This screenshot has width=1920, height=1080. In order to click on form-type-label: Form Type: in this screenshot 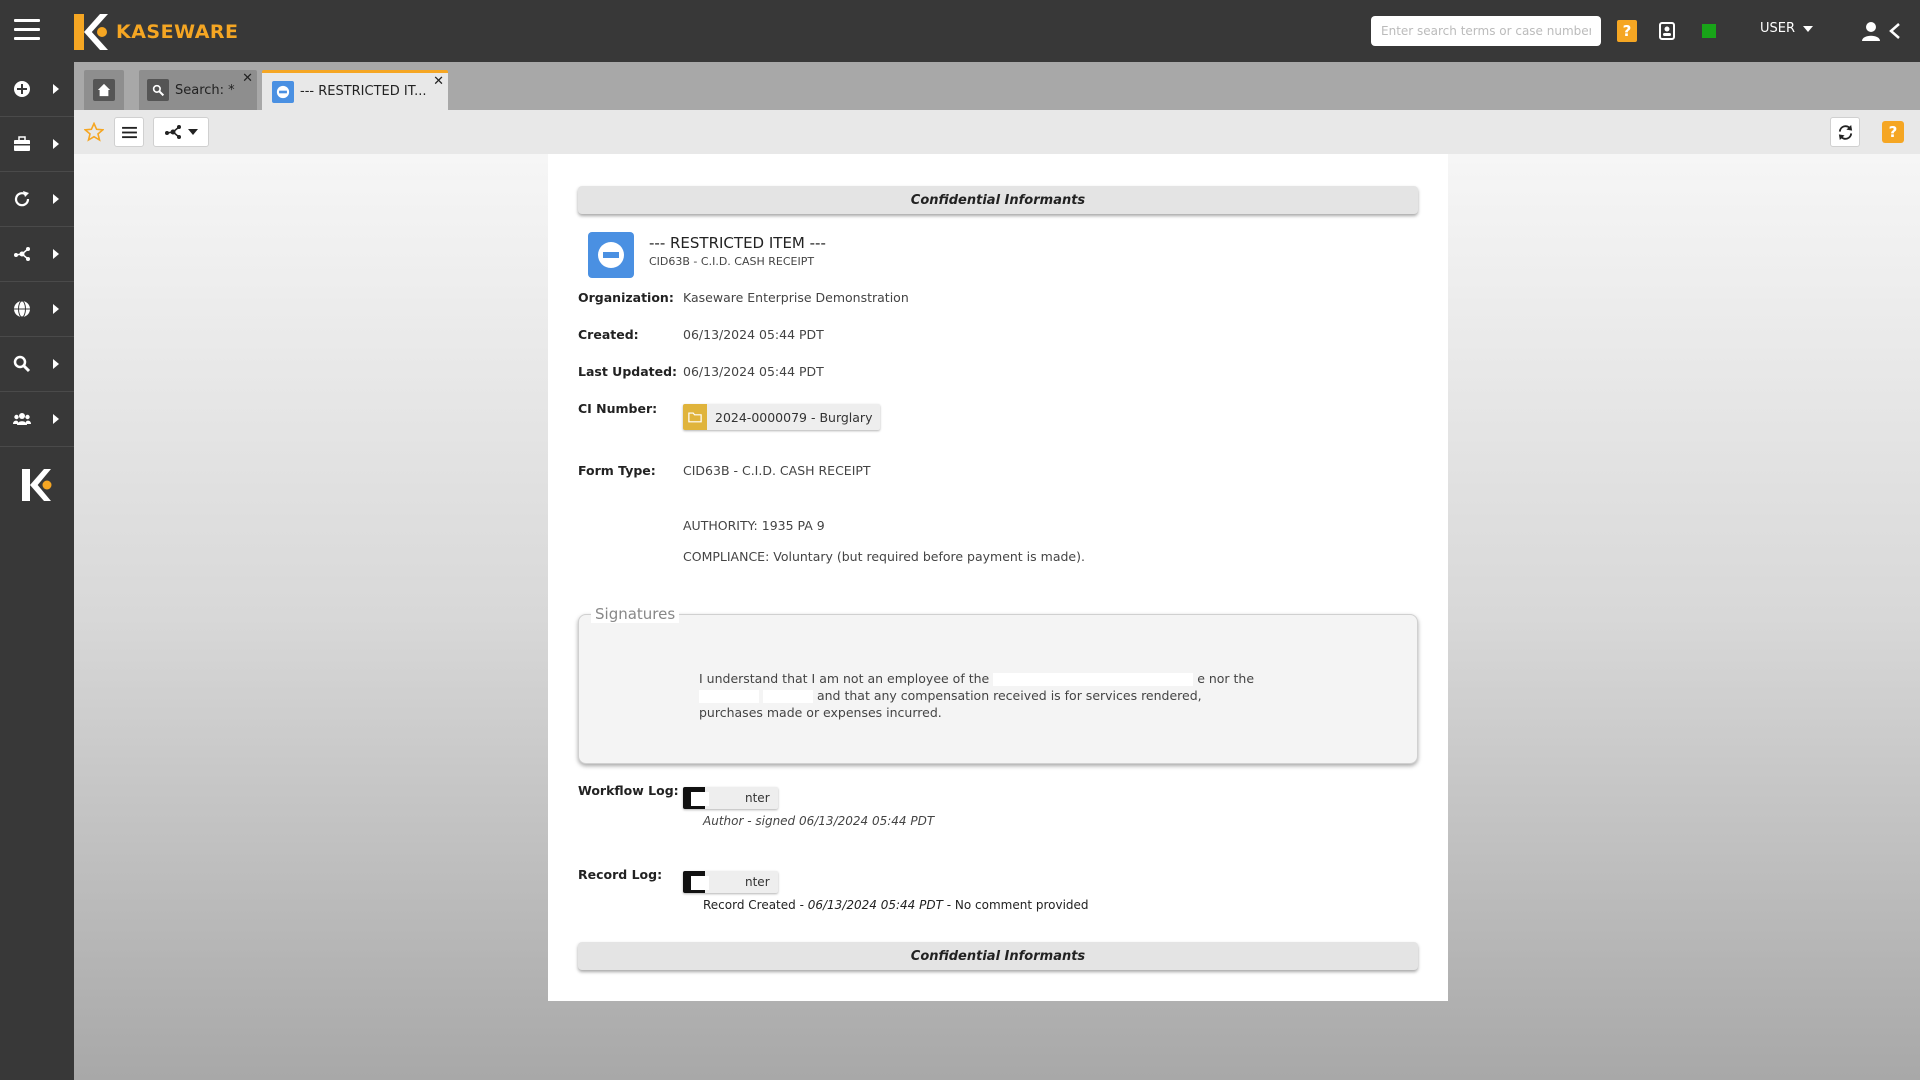, I will do `click(617, 470)`.